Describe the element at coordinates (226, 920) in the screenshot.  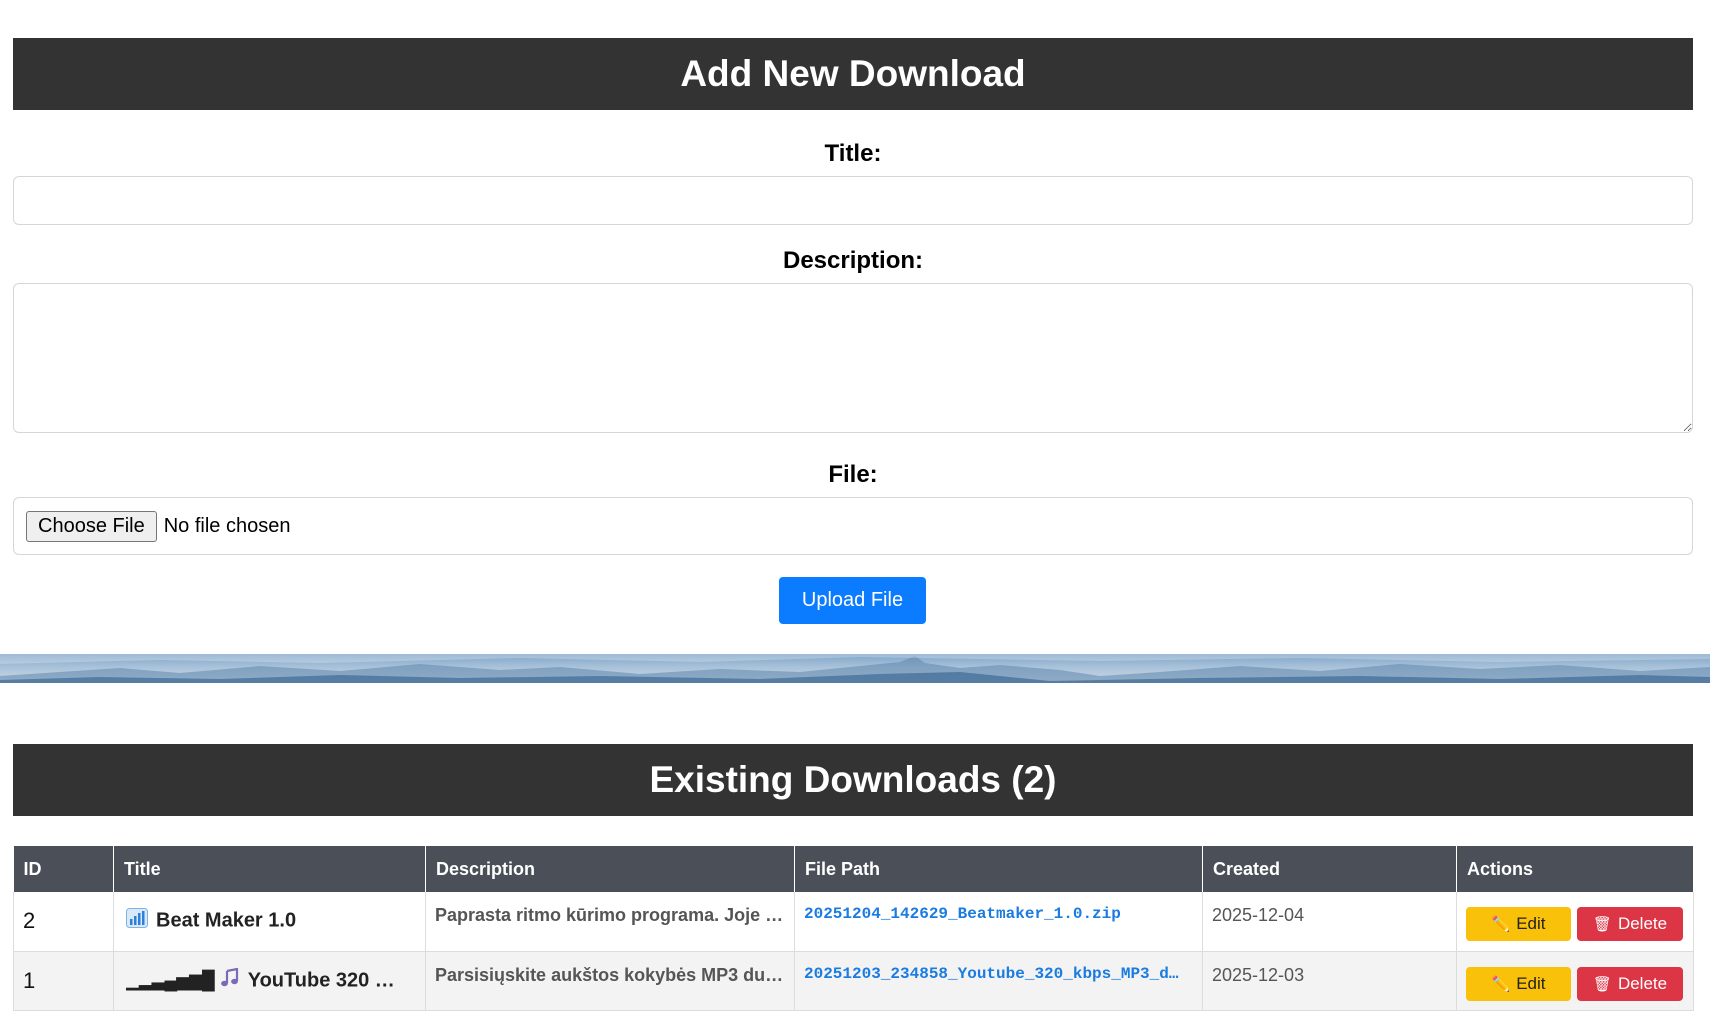
I see `row-title: Beat Maker 1.0` at that location.